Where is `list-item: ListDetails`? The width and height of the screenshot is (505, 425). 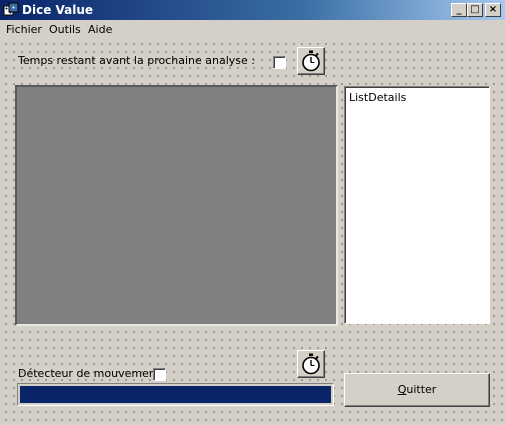
list-item: ListDetails is located at coordinates (377, 97).